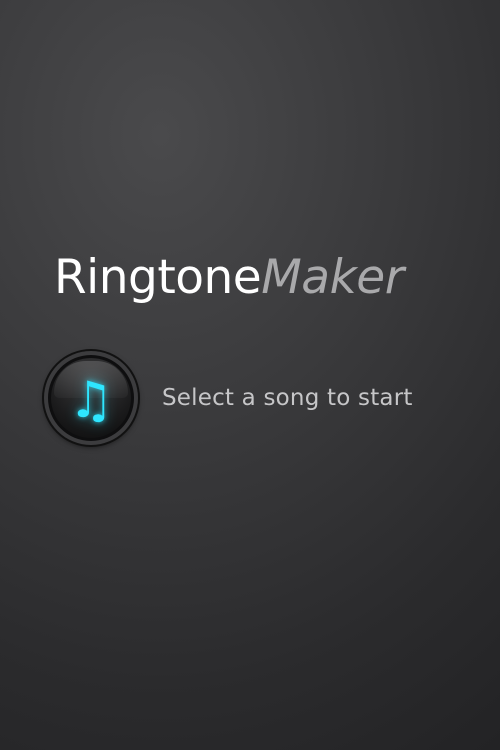 Image resolution: width=500 pixels, height=750 pixels. What do you see at coordinates (332, 277) in the screenshot?
I see `logo-maker-text: Maker` at bounding box center [332, 277].